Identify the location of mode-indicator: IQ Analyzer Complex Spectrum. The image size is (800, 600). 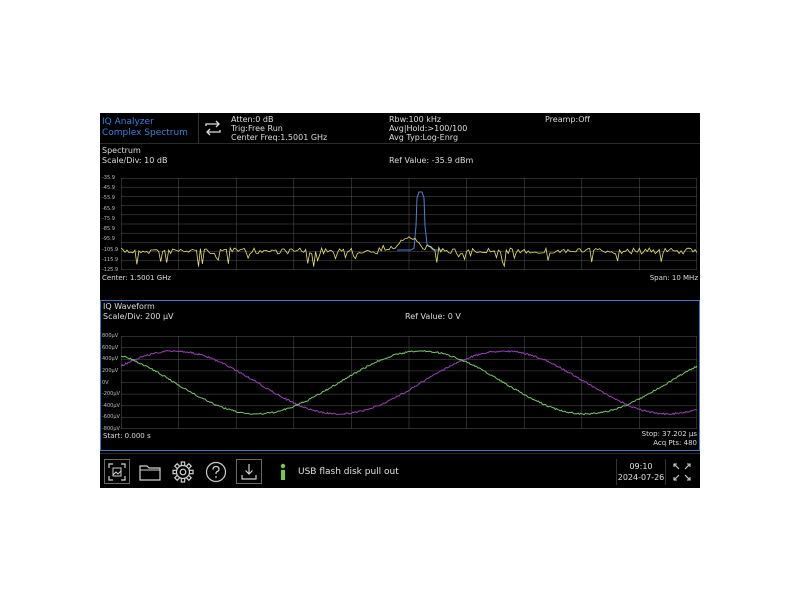
(149, 128).